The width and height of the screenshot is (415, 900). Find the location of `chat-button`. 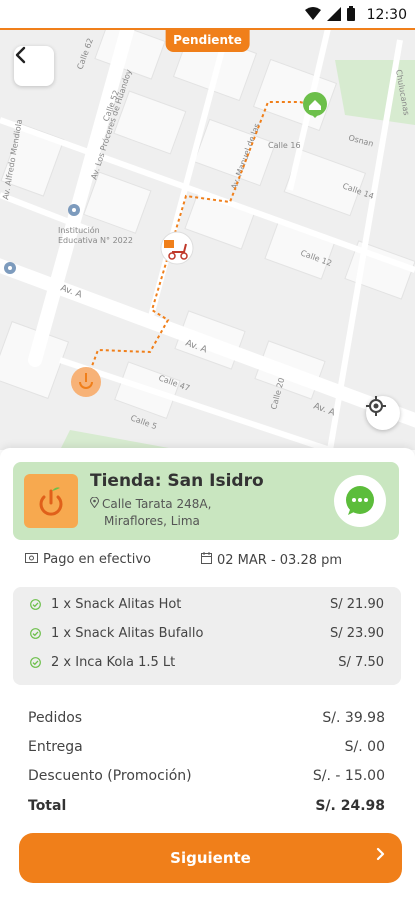

chat-button is located at coordinates (360, 501).